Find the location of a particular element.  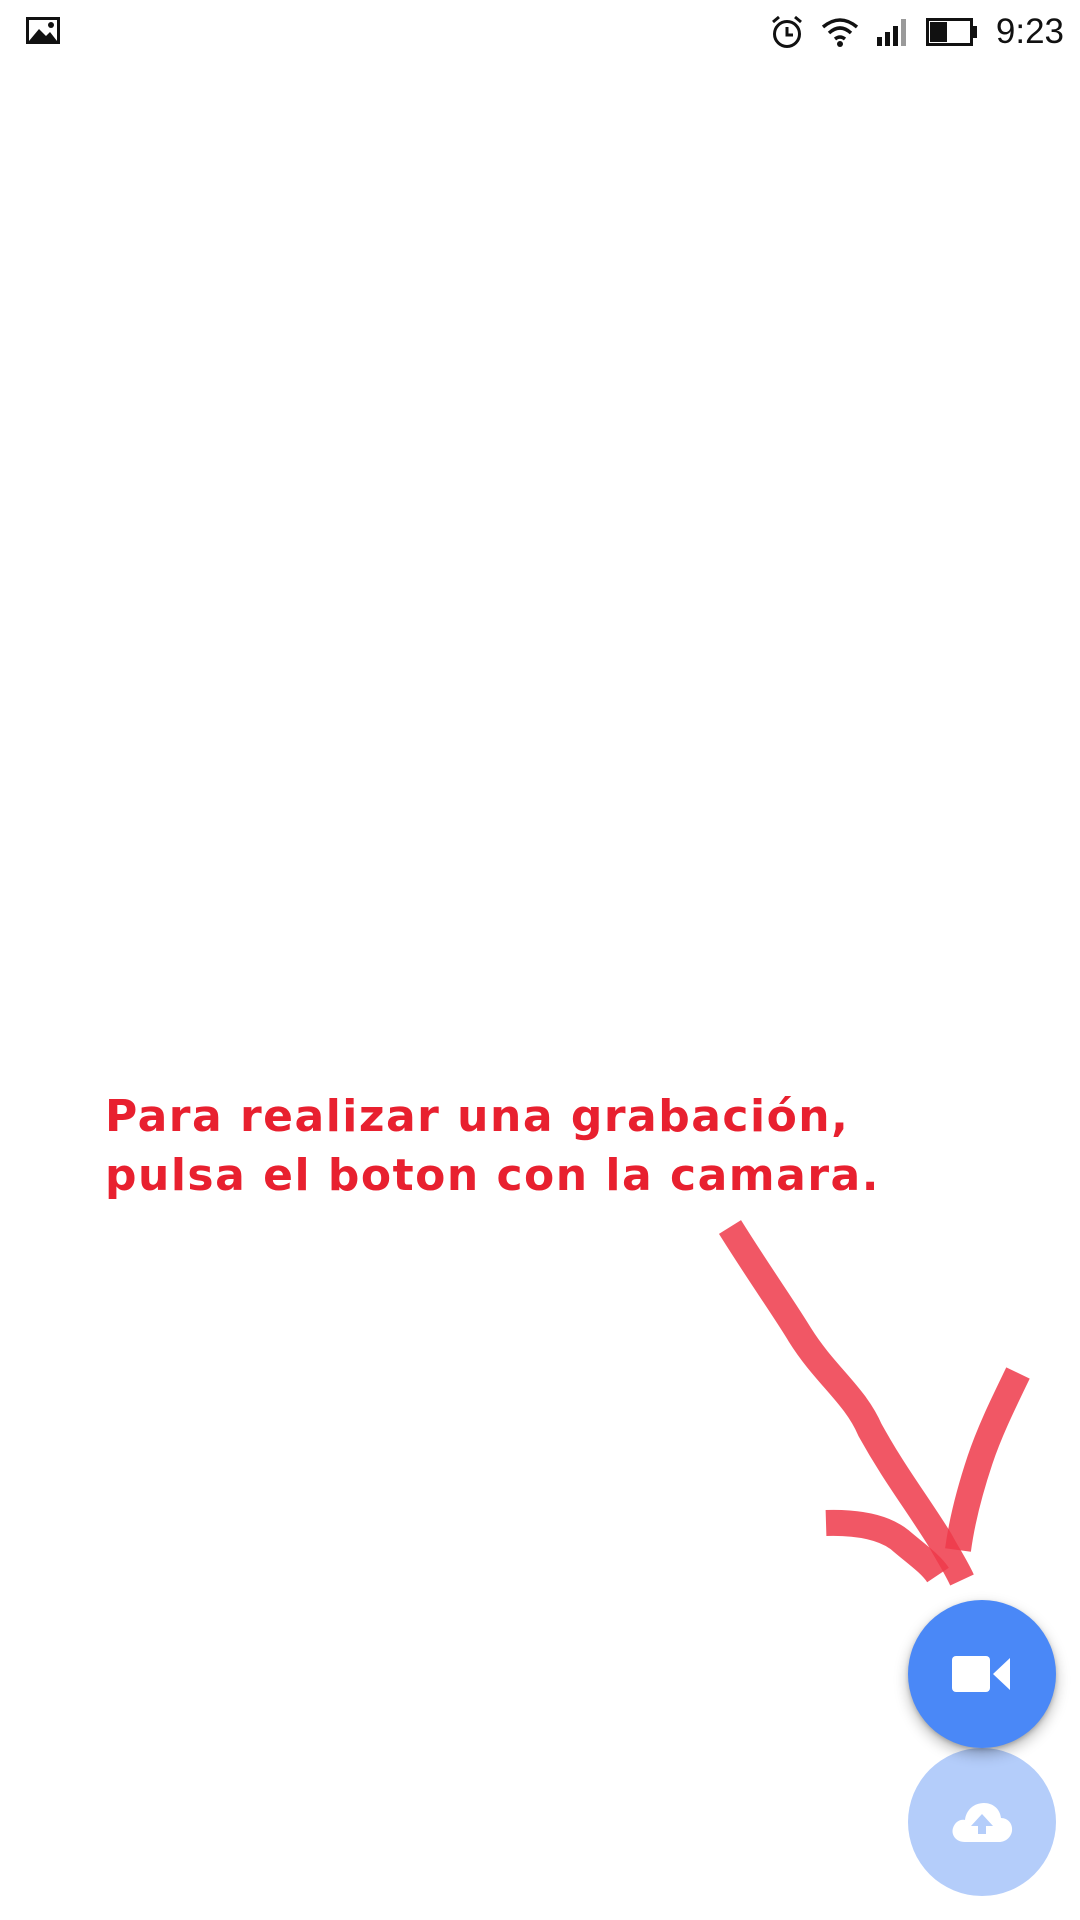

alarm-icon is located at coordinates (786, 31).